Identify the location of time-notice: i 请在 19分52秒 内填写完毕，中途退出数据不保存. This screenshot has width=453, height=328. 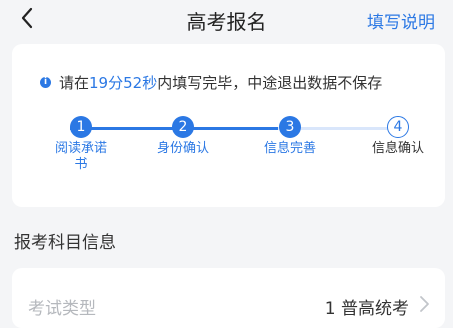
(211, 82).